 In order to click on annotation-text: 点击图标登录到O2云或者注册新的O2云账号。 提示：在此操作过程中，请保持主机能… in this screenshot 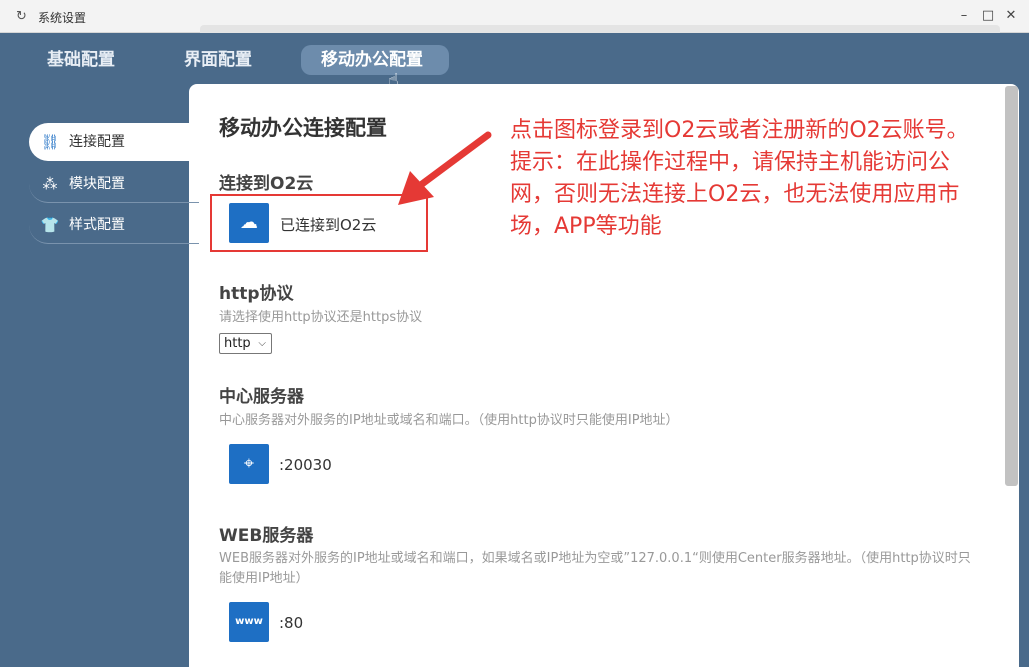, I will do `click(747, 179)`.